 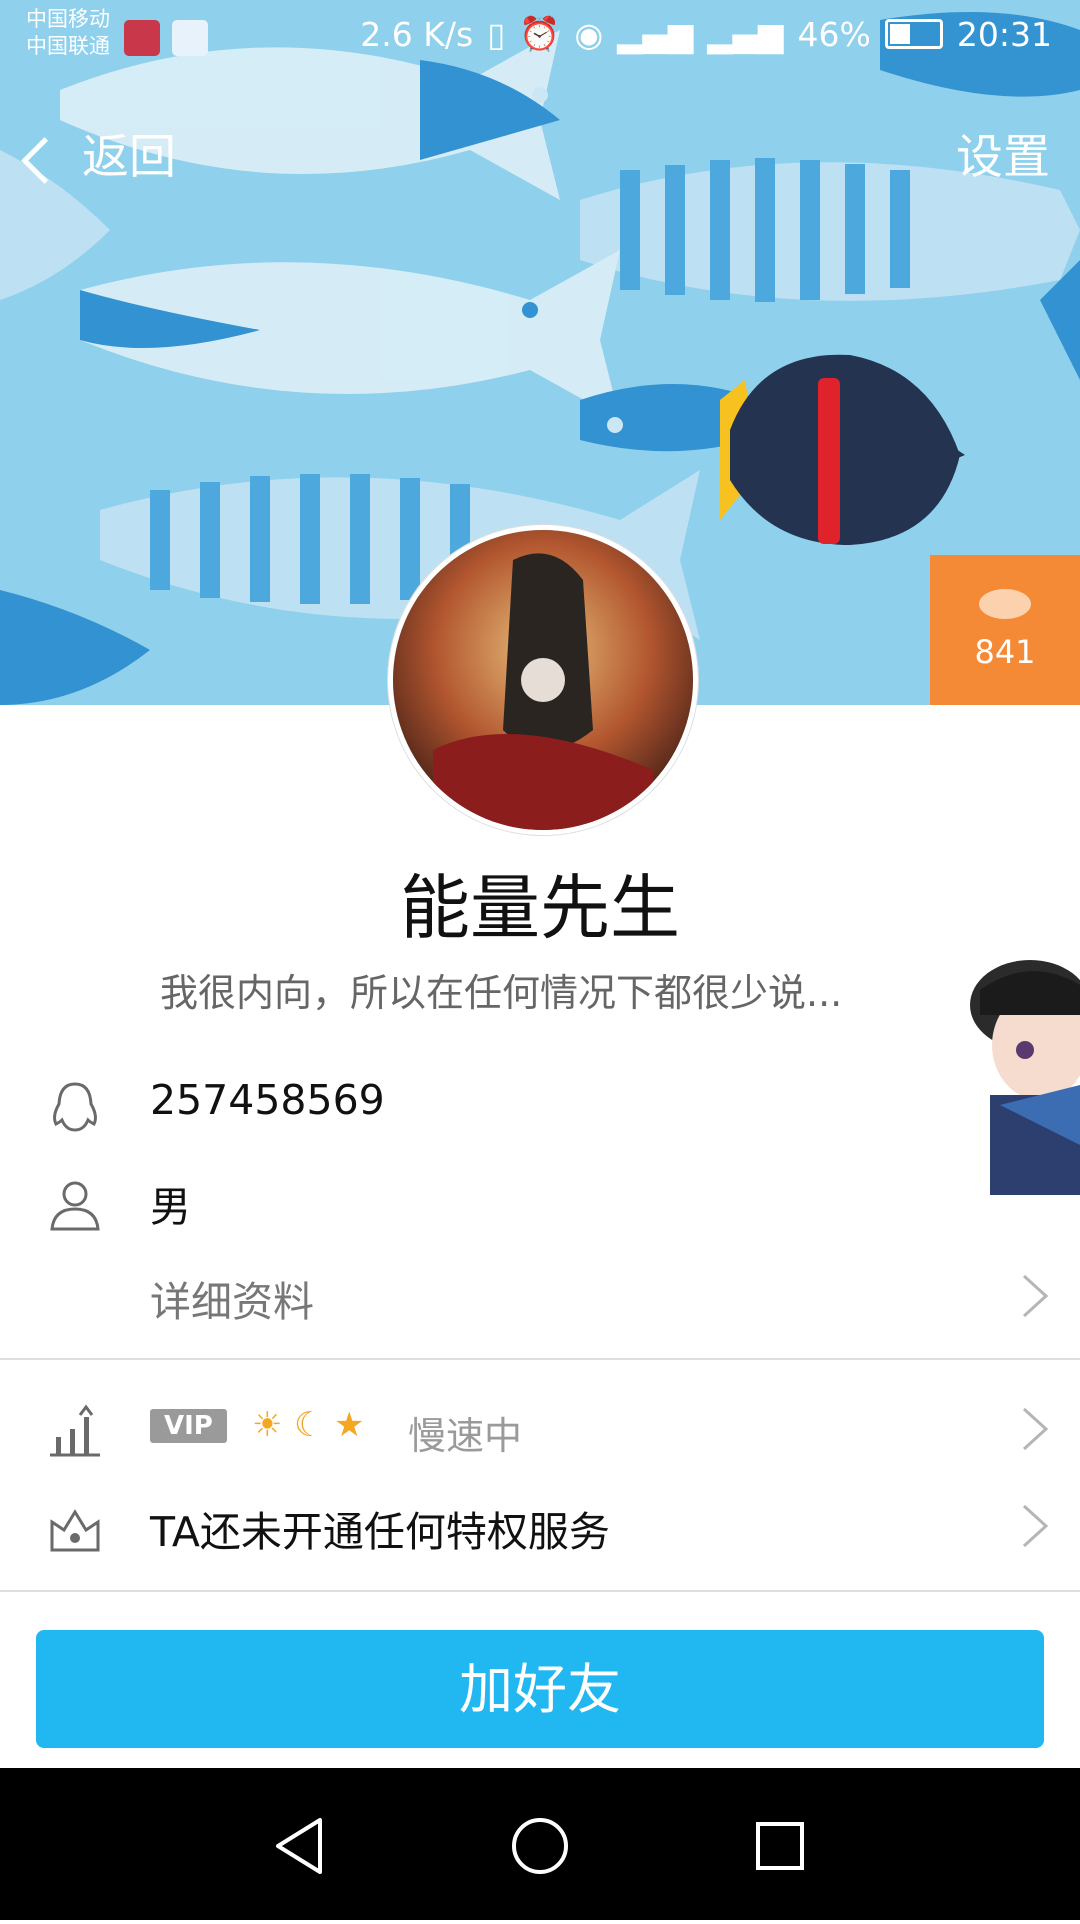 What do you see at coordinates (349, 1425) in the screenshot?
I see `star-icon: ★` at bounding box center [349, 1425].